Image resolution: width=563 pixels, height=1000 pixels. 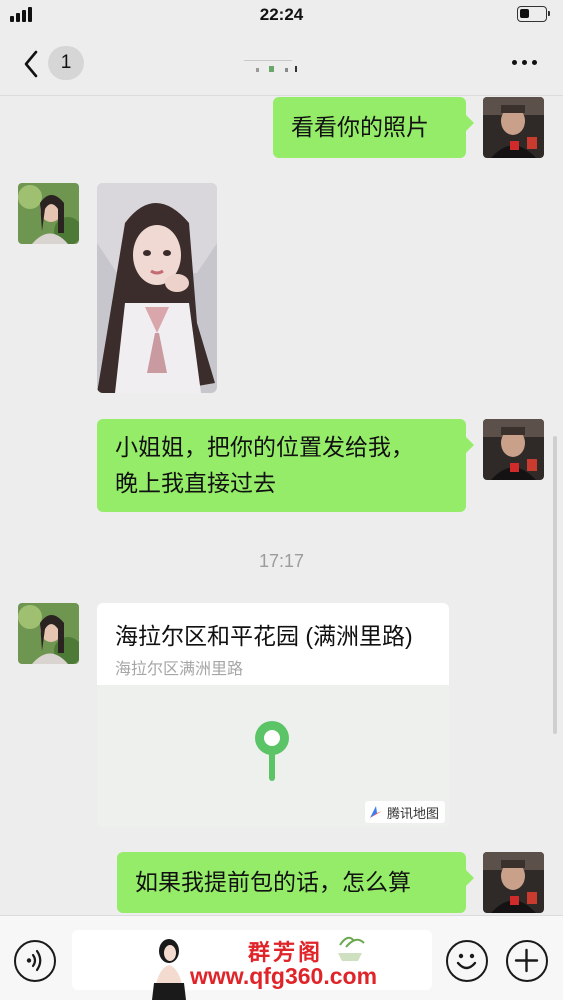 I want to click on map-provider-badge: 腾讯地图, so click(x=404, y=812).